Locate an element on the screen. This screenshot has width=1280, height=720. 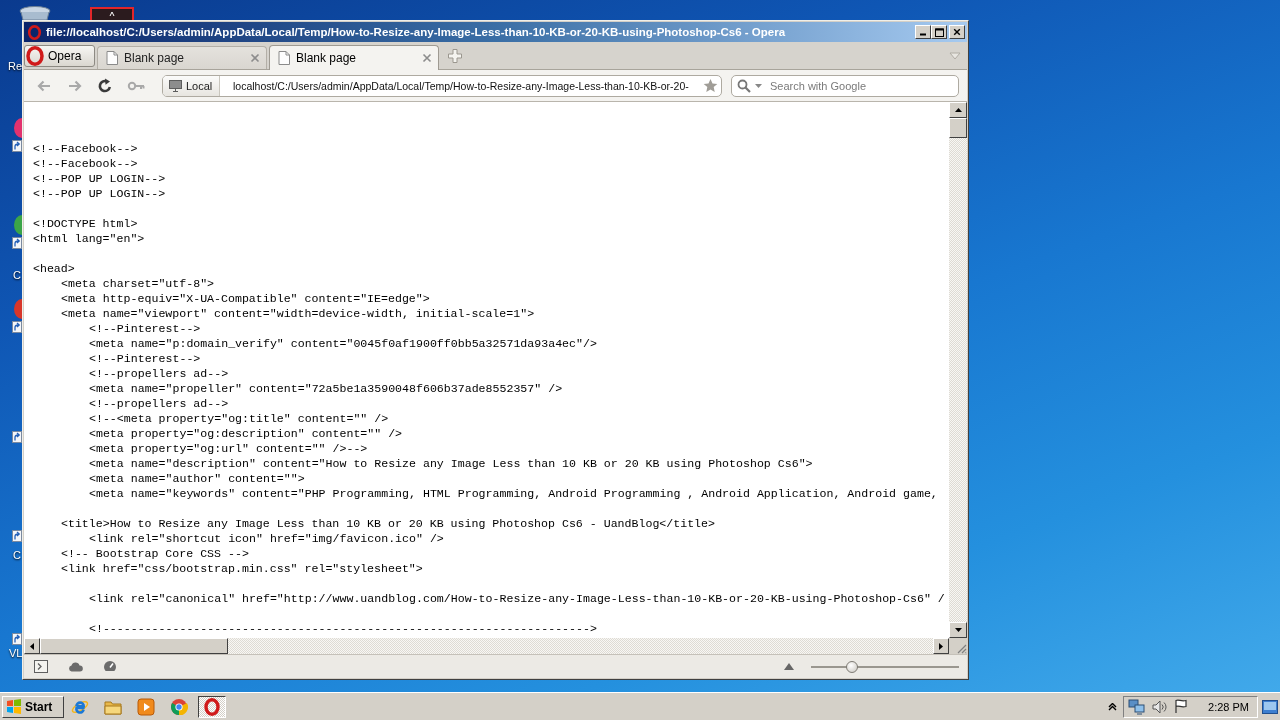
opera-menu-button: Opera is located at coordinates (59, 55).